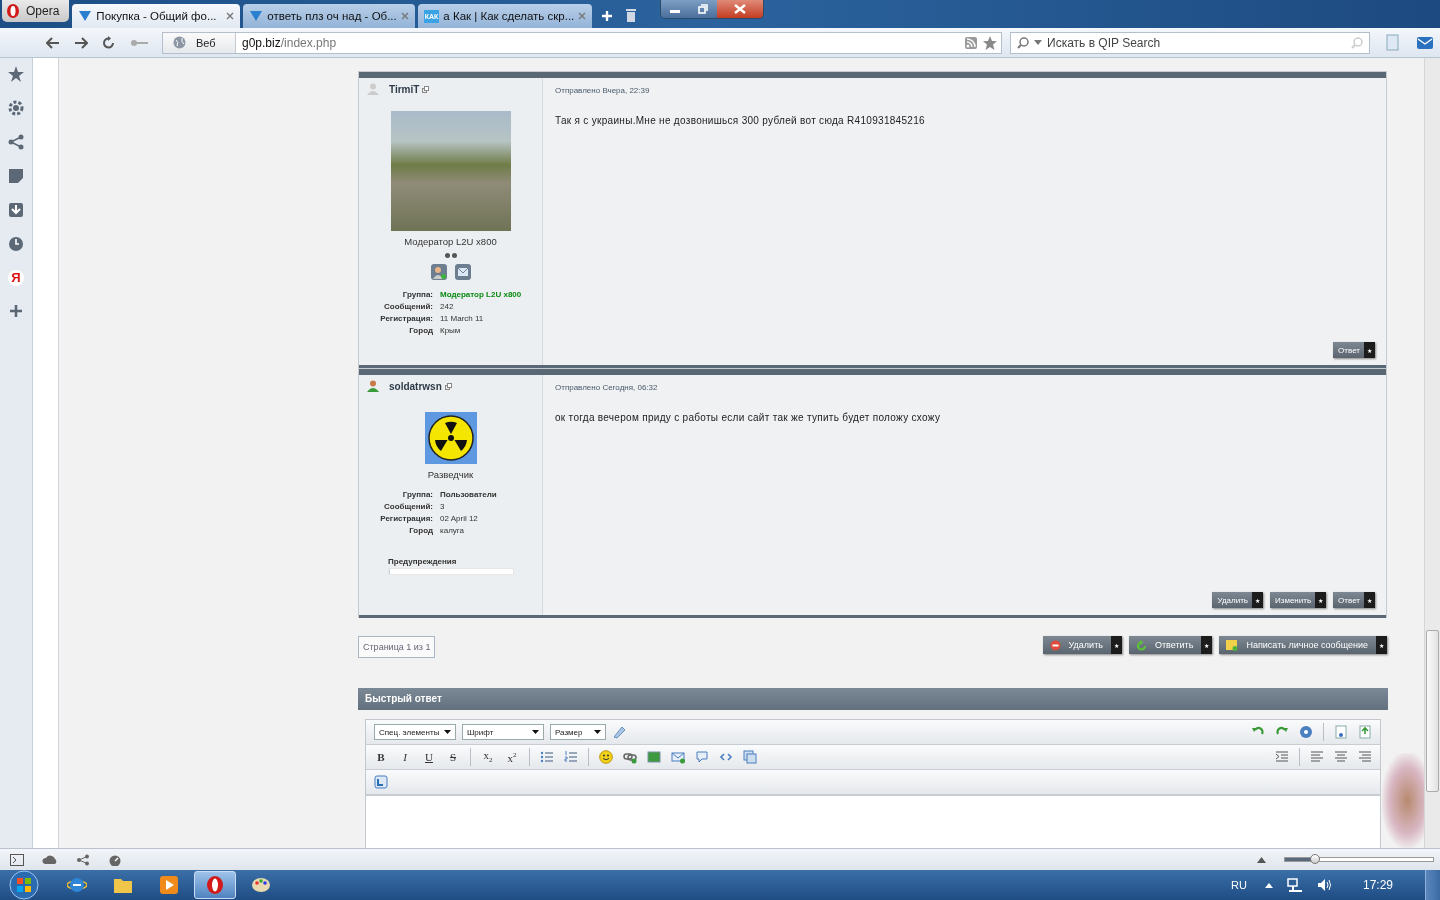 The width and height of the screenshot is (1440, 900). I want to click on editor-dropdown: Спец. элементы, so click(415, 732).